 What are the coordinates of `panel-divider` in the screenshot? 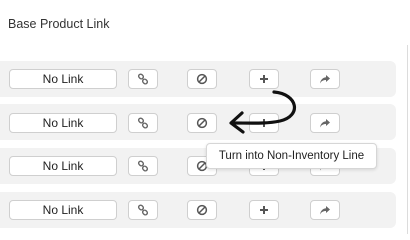 It's located at (407, 139).